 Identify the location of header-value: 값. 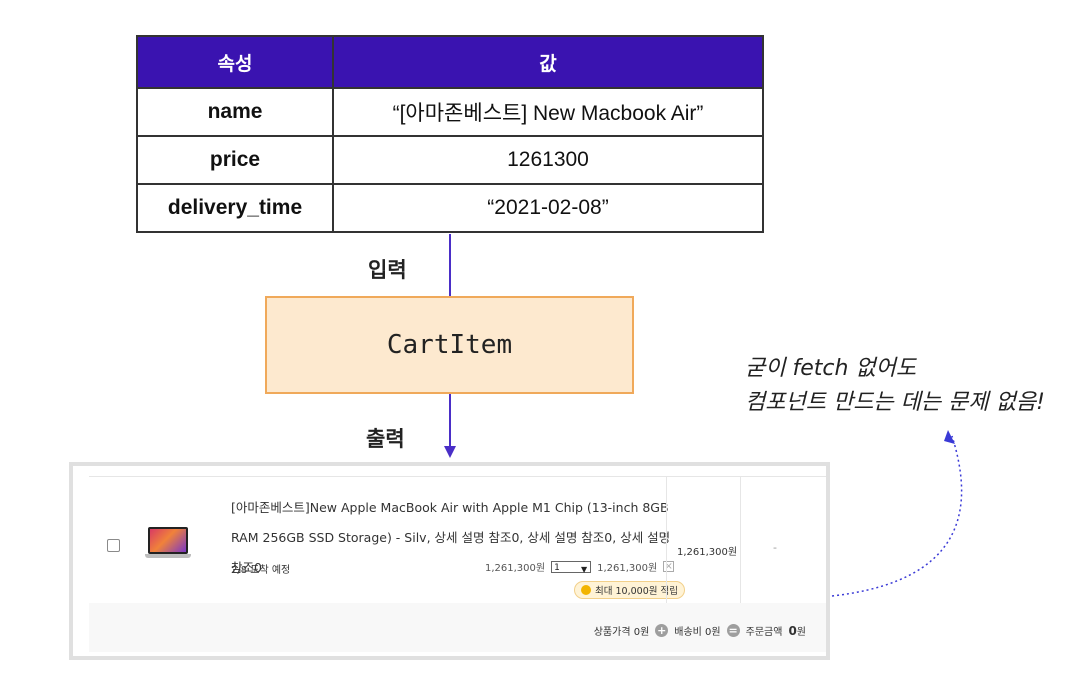
(548, 62).